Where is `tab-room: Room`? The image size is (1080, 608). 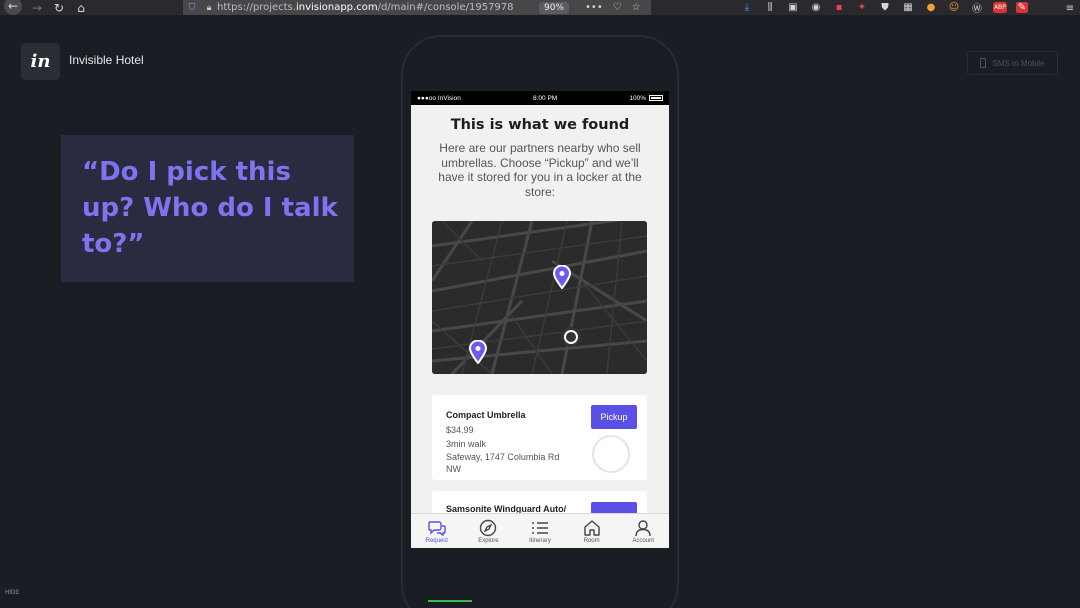
tab-room: Room is located at coordinates (592, 531).